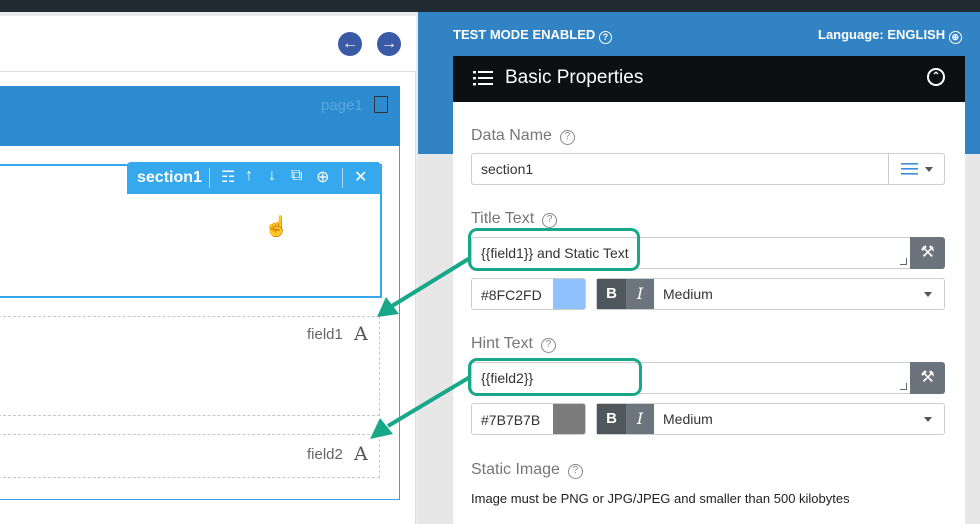 The image size is (980, 524). Describe the element at coordinates (770, 294) in the screenshot. I see `title-style-group: B I Medium` at that location.